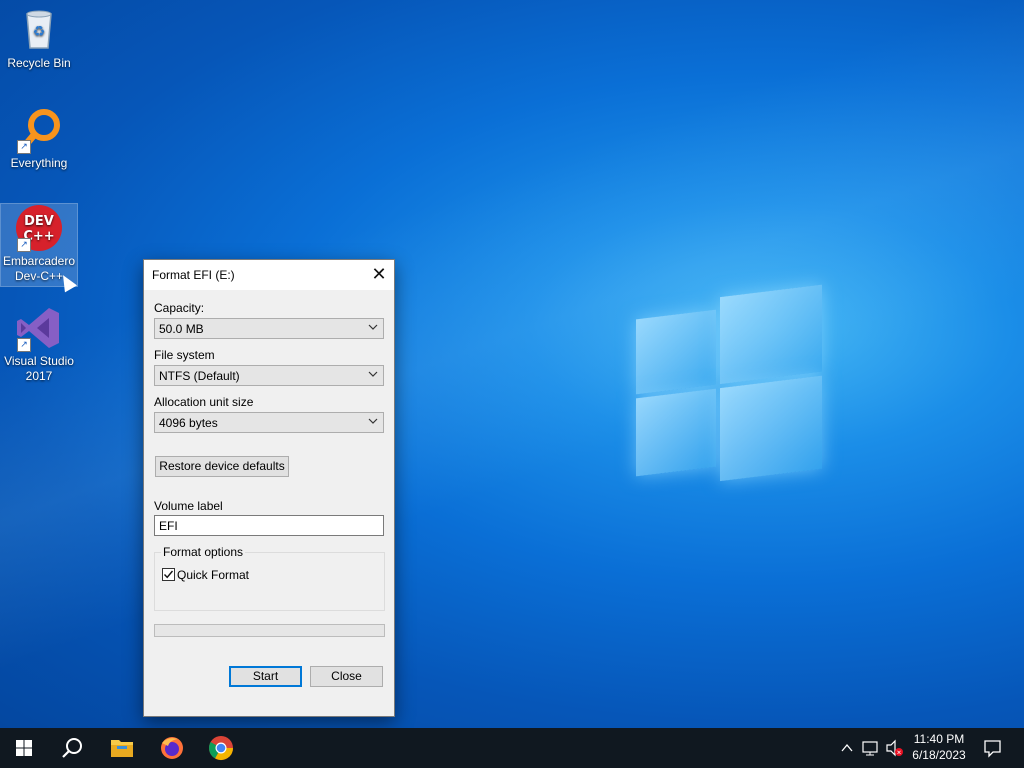 The width and height of the screenshot is (1024, 773). I want to click on format-progress-bar, so click(269, 630).